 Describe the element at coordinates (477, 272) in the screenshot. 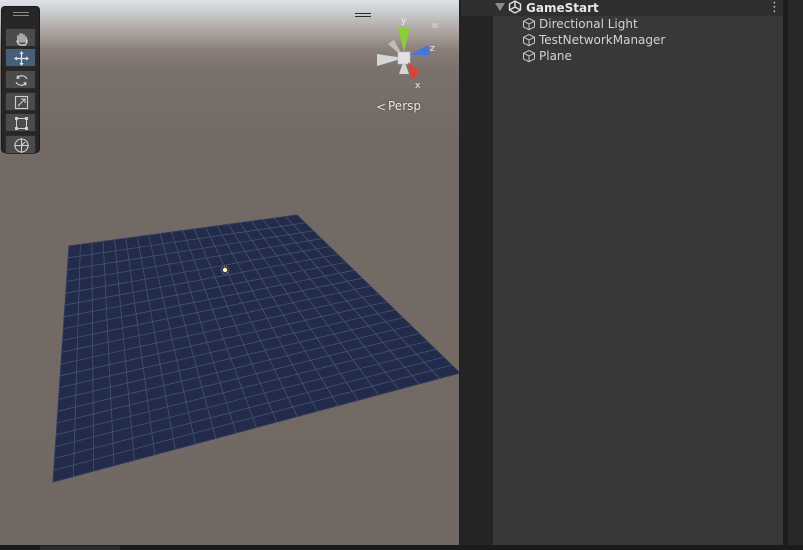

I see `hierarchy-gutter` at that location.